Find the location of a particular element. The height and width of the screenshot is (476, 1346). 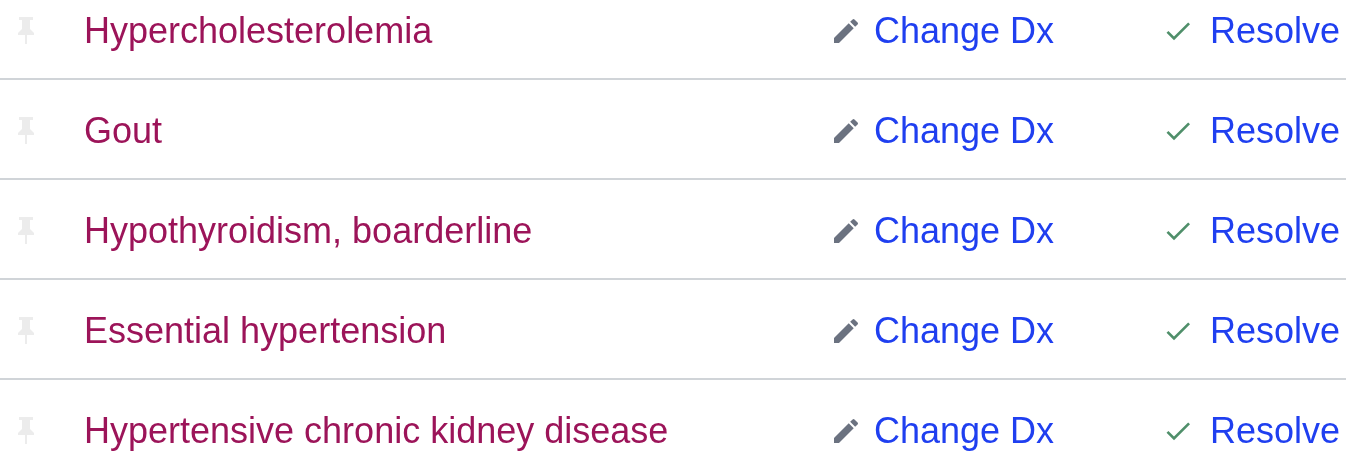

diagnosis-name: Gout is located at coordinates (124, 131).